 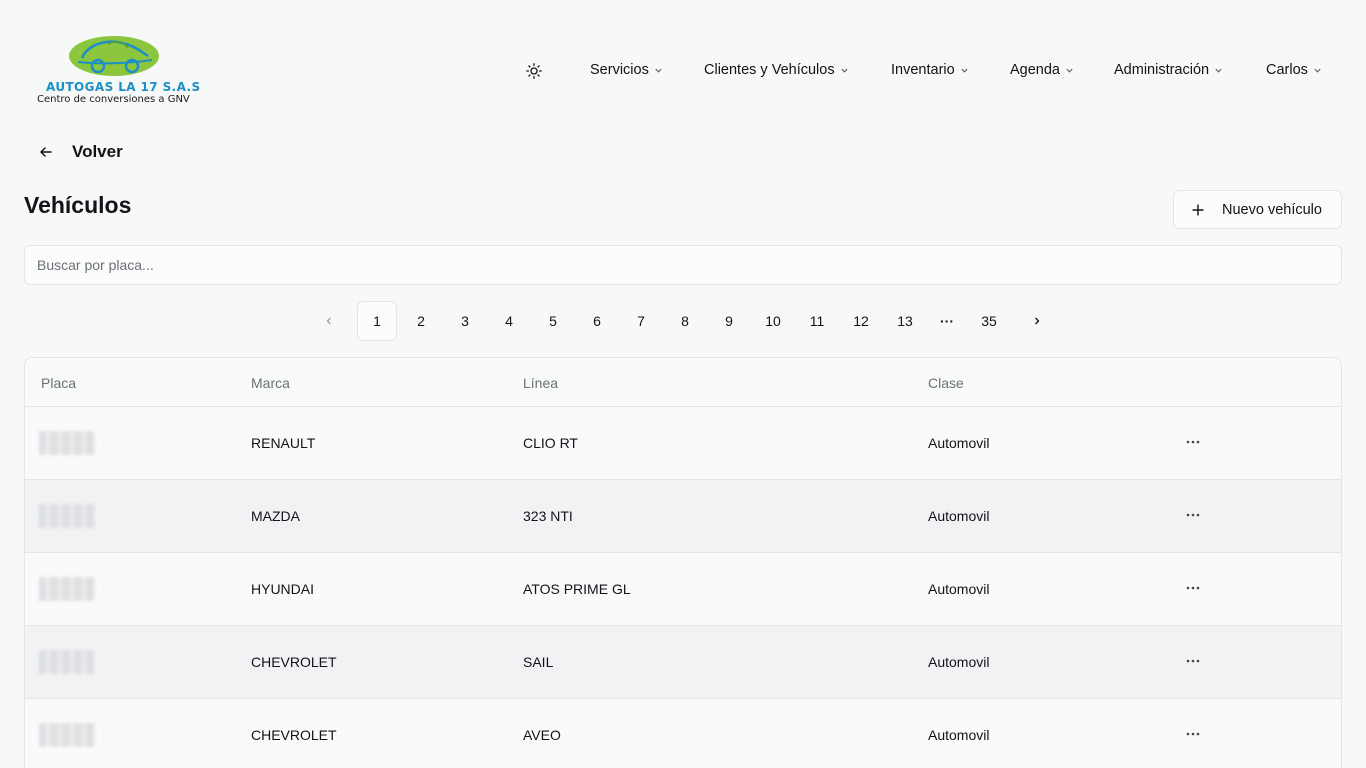 What do you see at coordinates (509, 321) in the screenshot?
I see `page-button-4: 4` at bounding box center [509, 321].